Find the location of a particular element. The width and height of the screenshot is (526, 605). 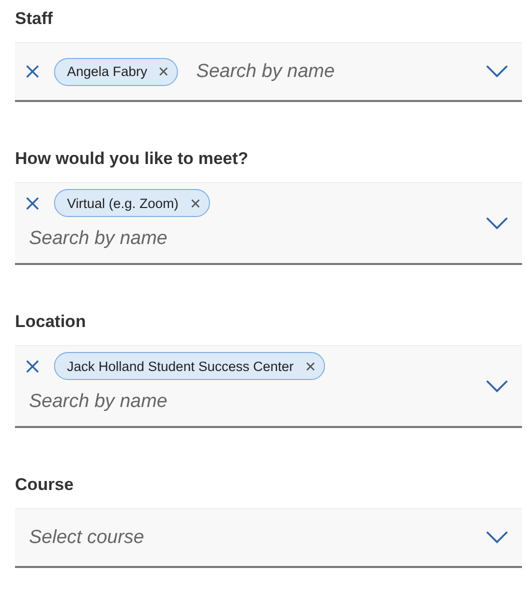

chip-label: Angela Fabry is located at coordinates (107, 71).